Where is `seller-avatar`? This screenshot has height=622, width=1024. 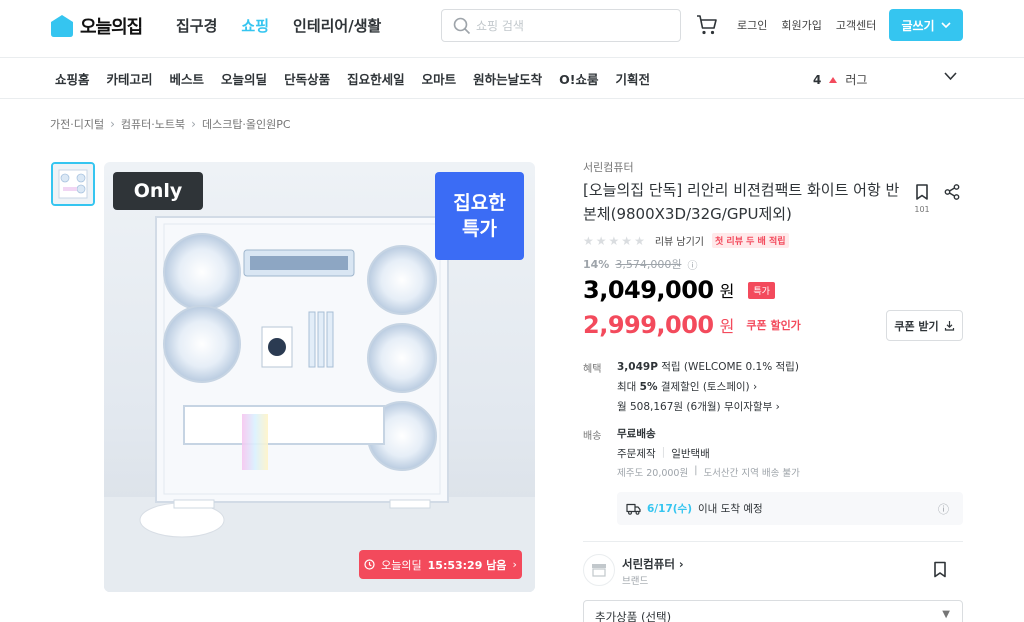
seller-avatar is located at coordinates (599, 570).